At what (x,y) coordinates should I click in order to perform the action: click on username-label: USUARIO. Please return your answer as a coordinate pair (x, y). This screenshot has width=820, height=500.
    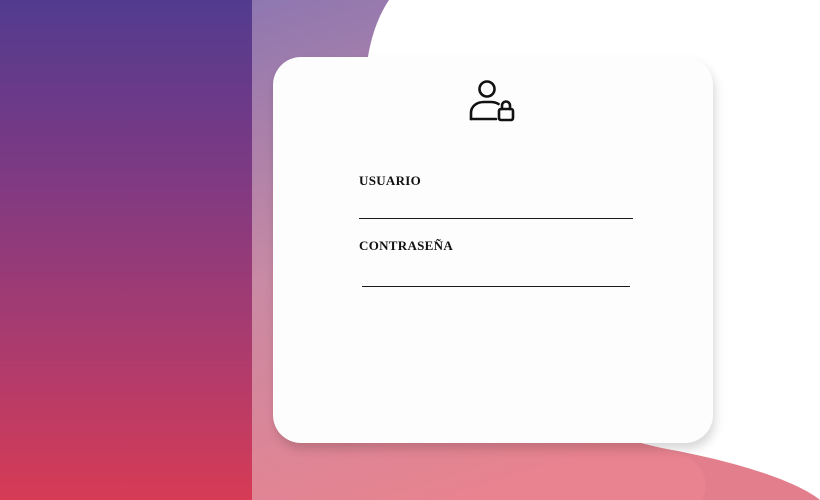
    Looking at the image, I should click on (390, 180).